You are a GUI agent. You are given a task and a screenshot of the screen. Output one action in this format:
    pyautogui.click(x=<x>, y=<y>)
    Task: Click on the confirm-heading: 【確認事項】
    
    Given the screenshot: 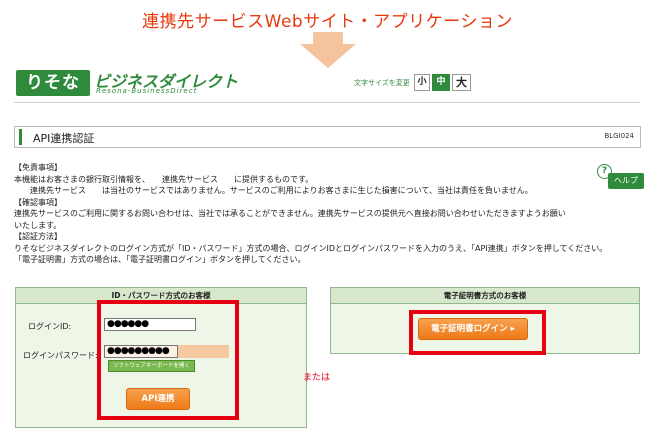 What is the action you would take?
    pyautogui.click(x=38, y=202)
    